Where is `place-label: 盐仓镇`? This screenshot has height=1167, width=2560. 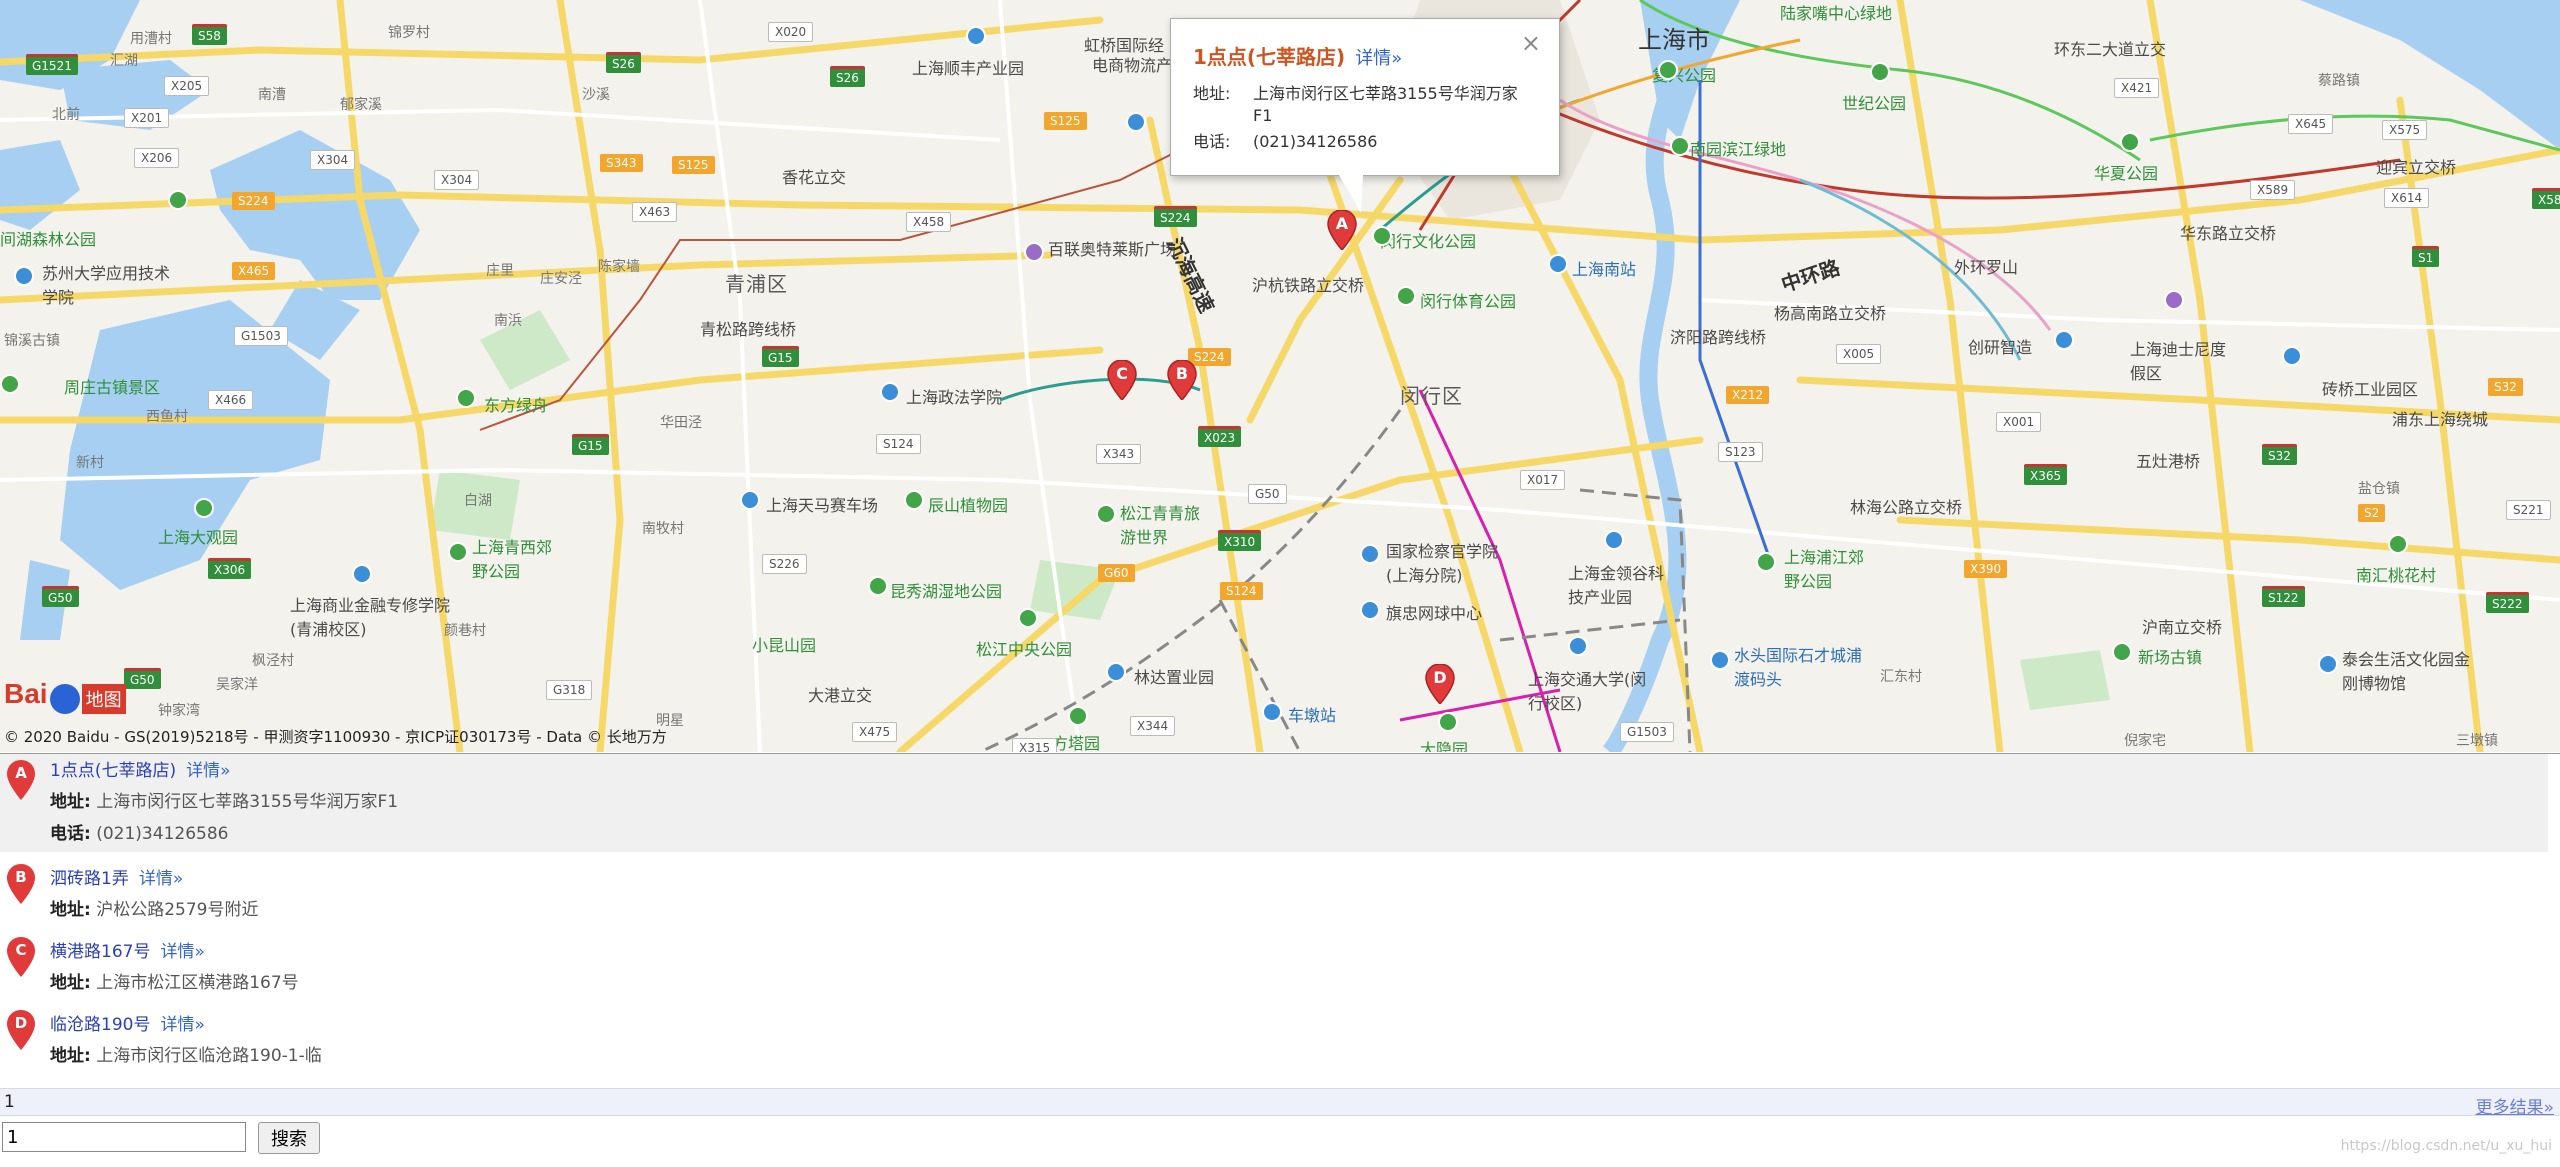 place-label: 盐仓镇 is located at coordinates (2379, 489).